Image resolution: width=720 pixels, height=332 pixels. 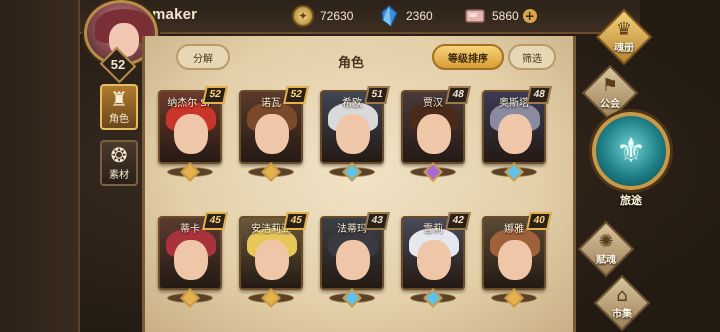 I want to click on hero-card: 法蒂玛 43, so click(x=355, y=251).